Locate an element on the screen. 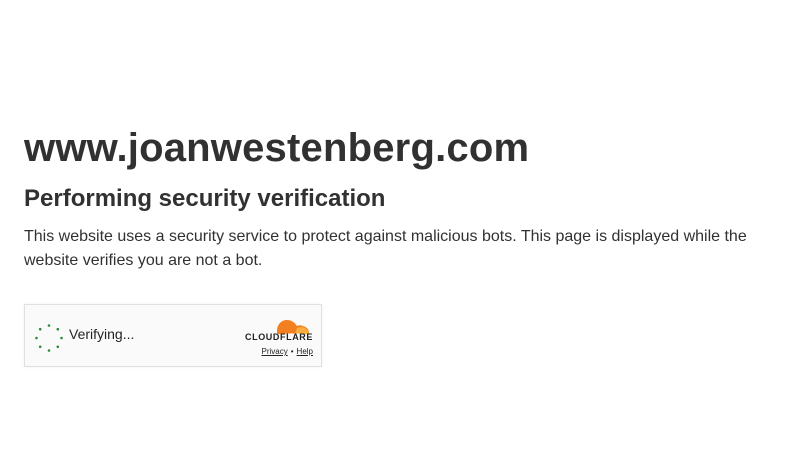  spinner-icon is located at coordinates (49, 338).